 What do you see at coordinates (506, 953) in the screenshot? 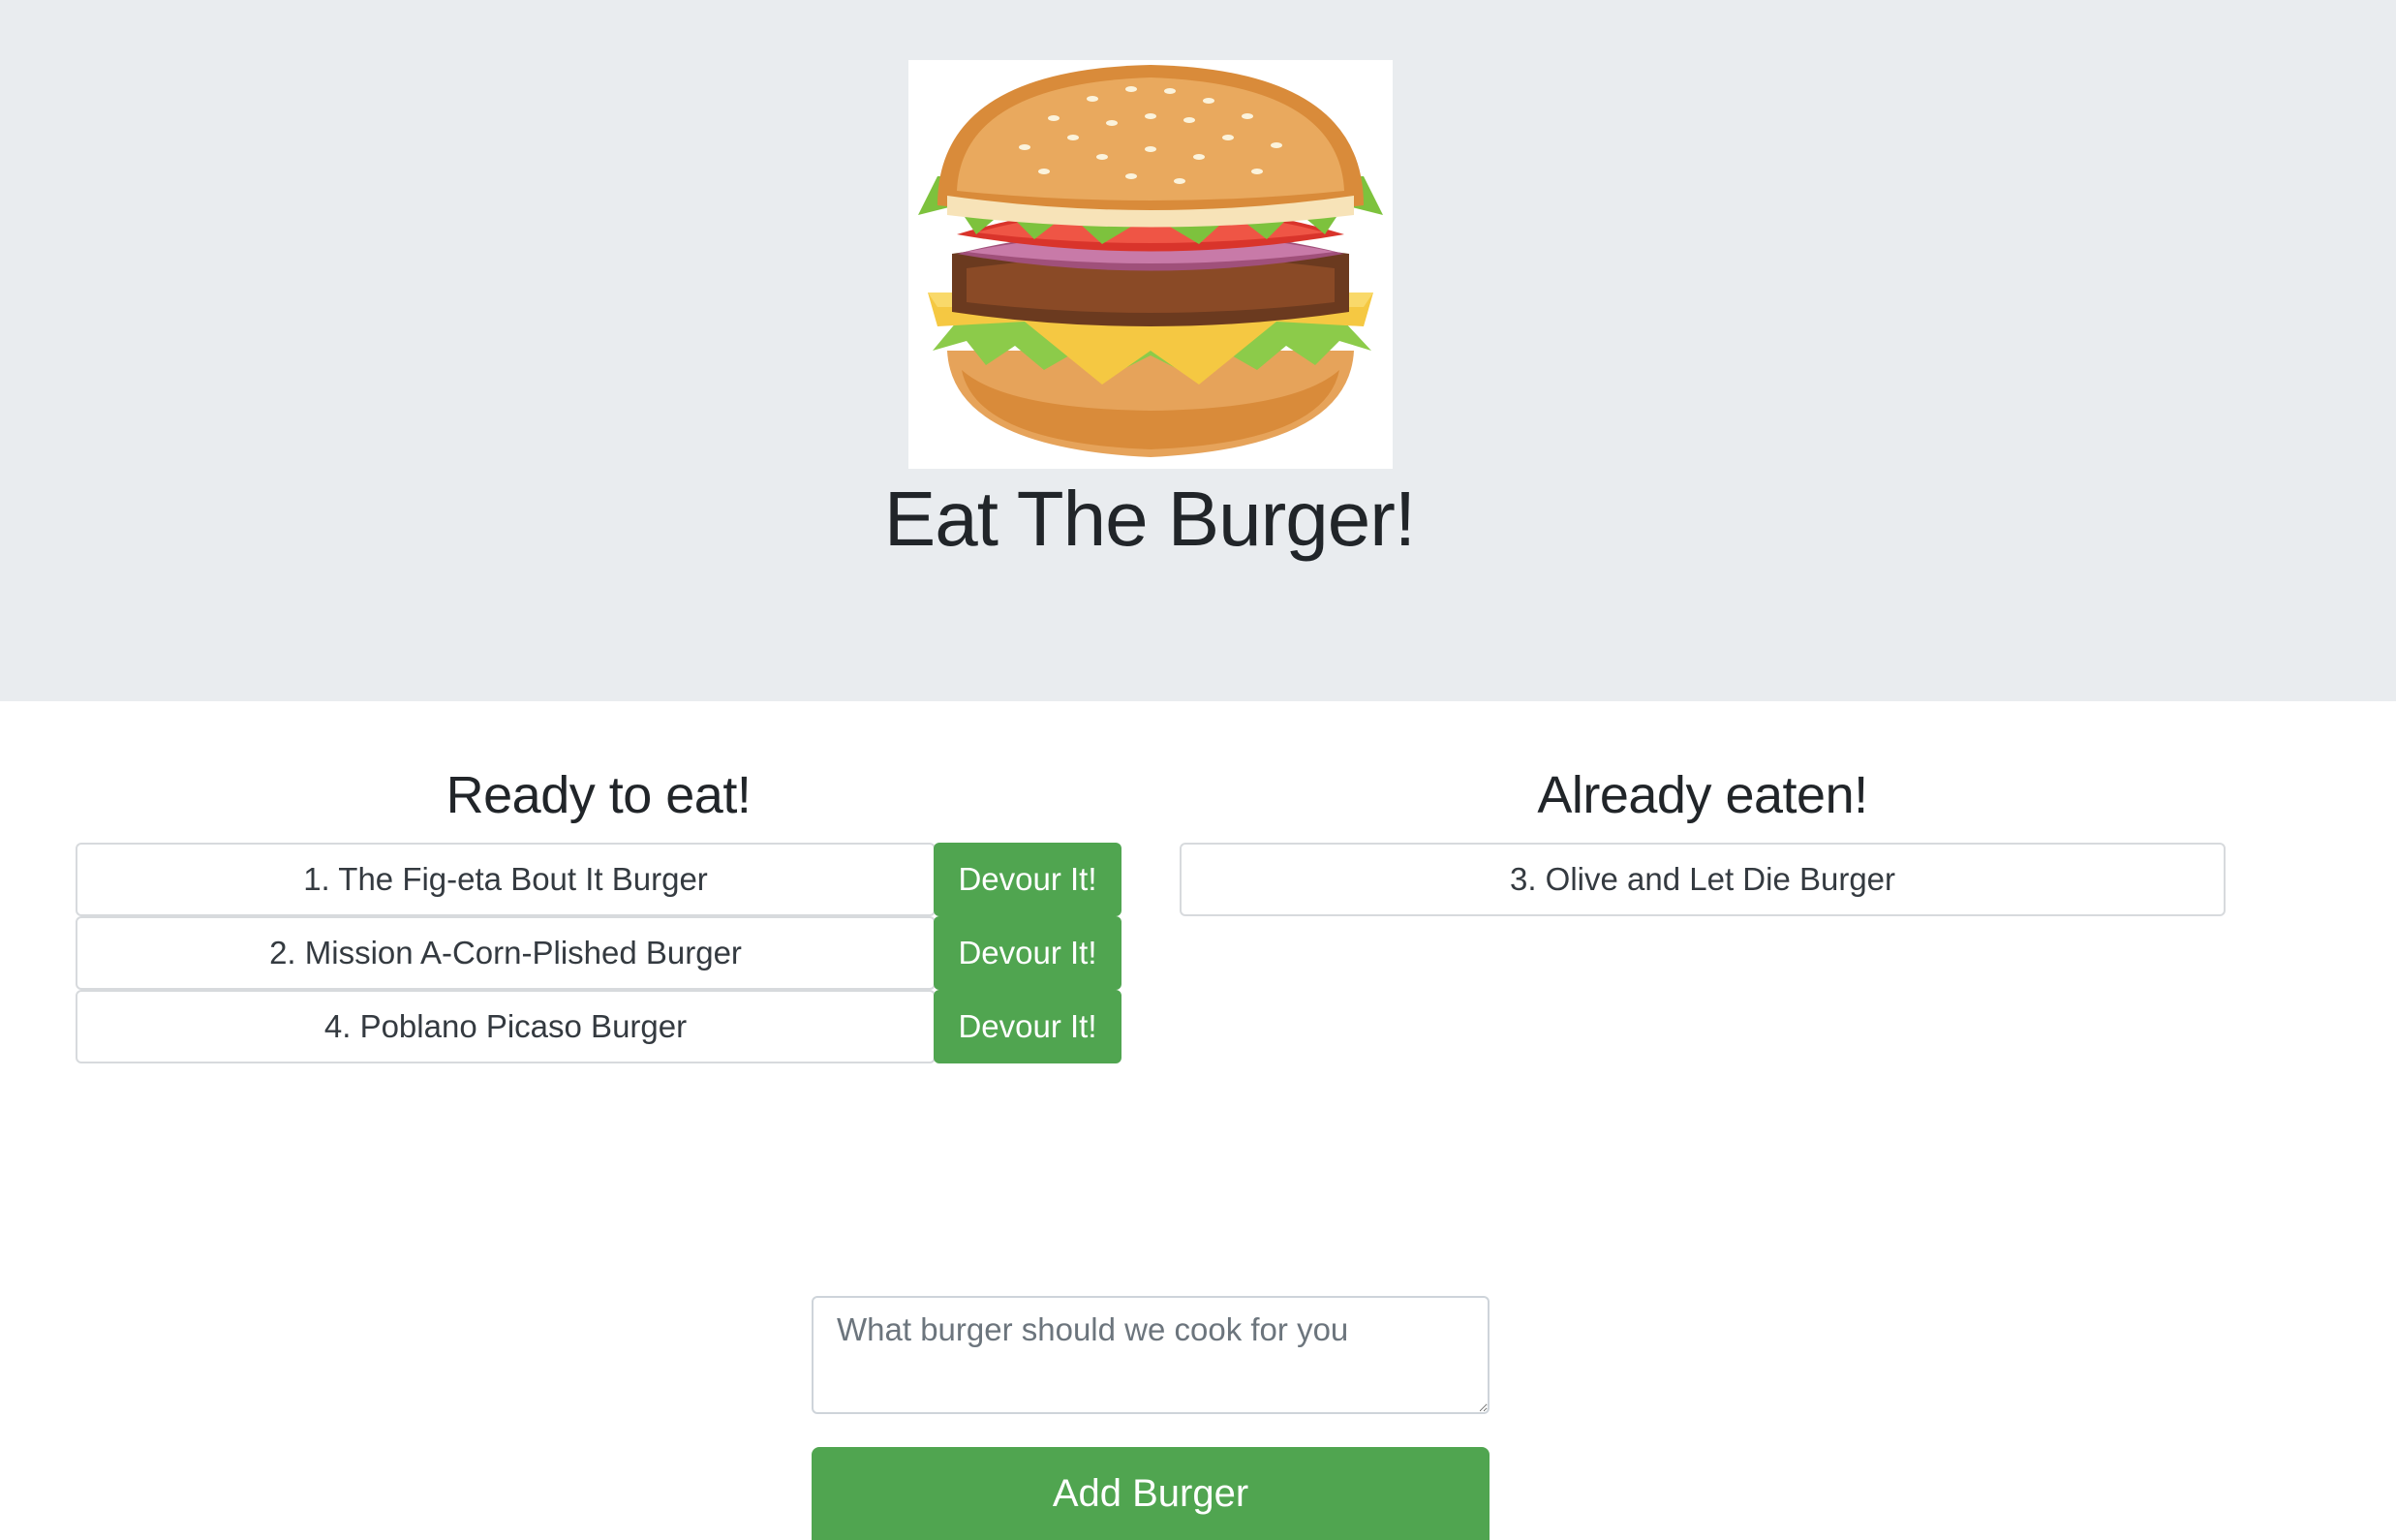
I see `burger-name: 2. Mission A-Corn-Plished Burger` at bounding box center [506, 953].